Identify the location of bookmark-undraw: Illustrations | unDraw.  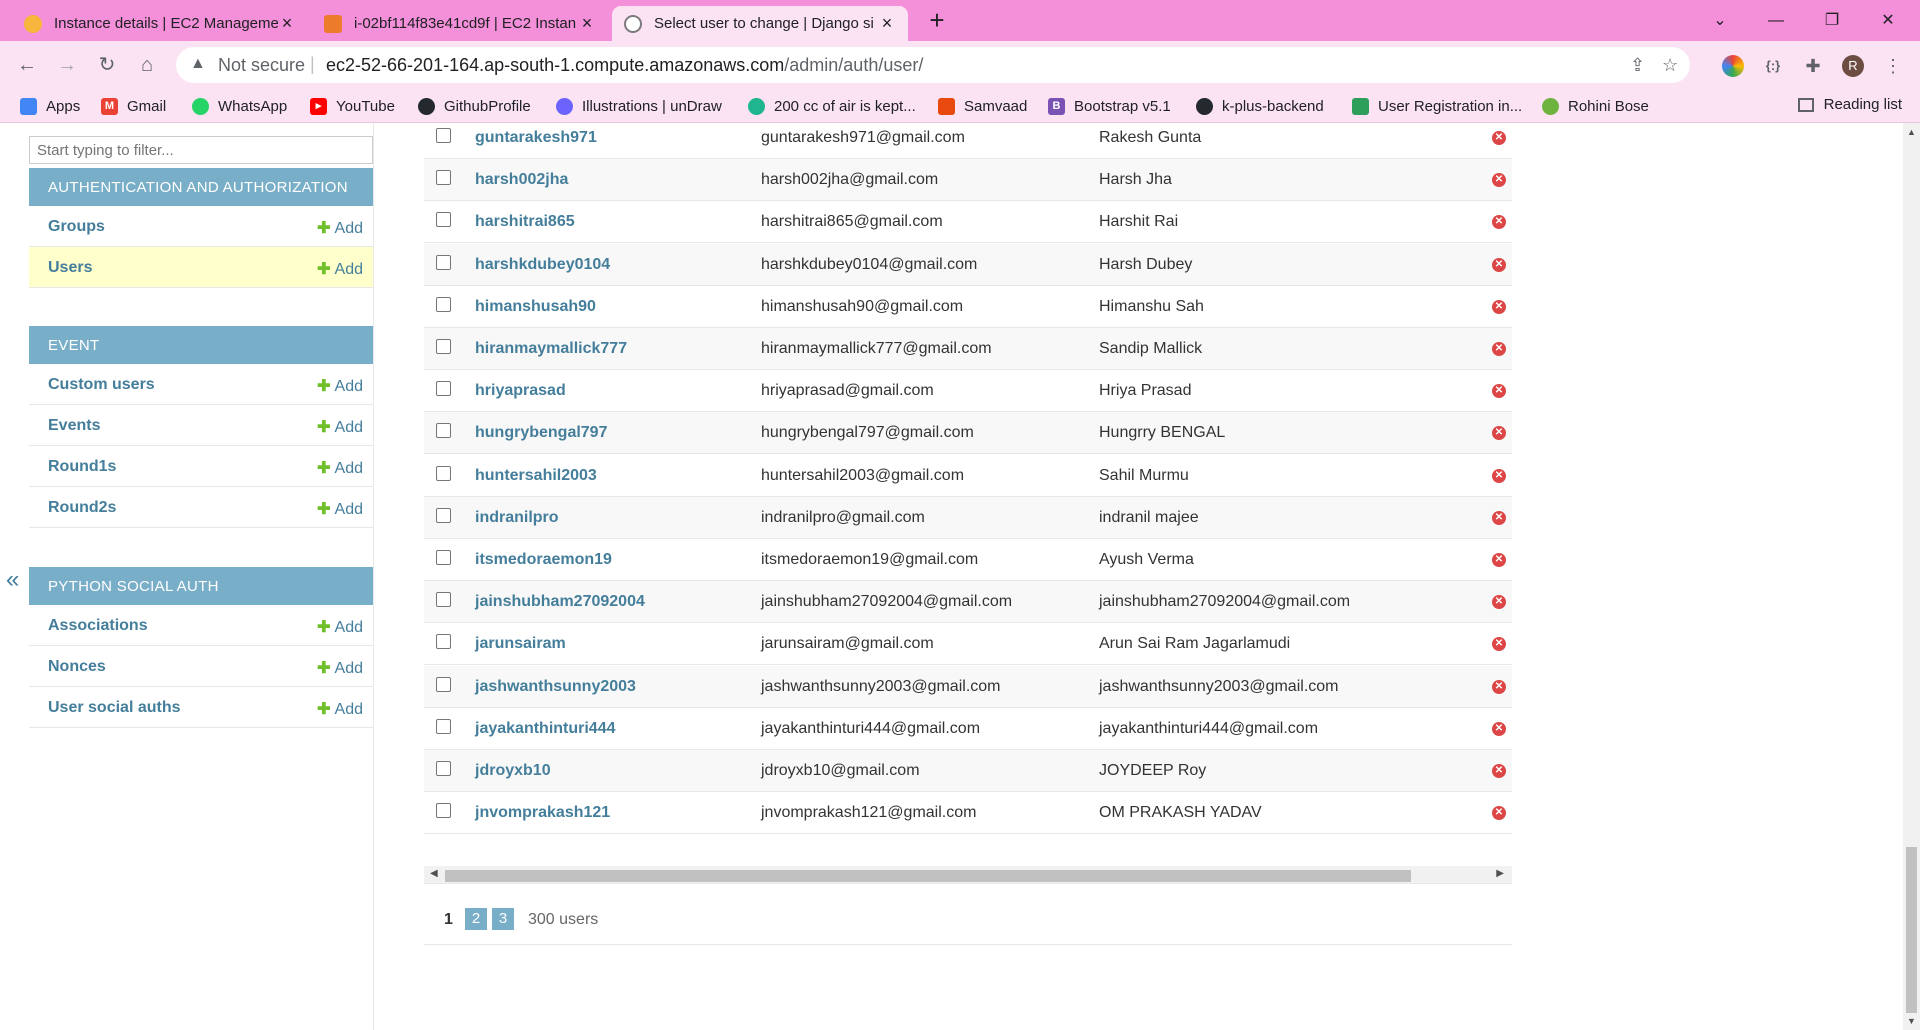
(639, 106).